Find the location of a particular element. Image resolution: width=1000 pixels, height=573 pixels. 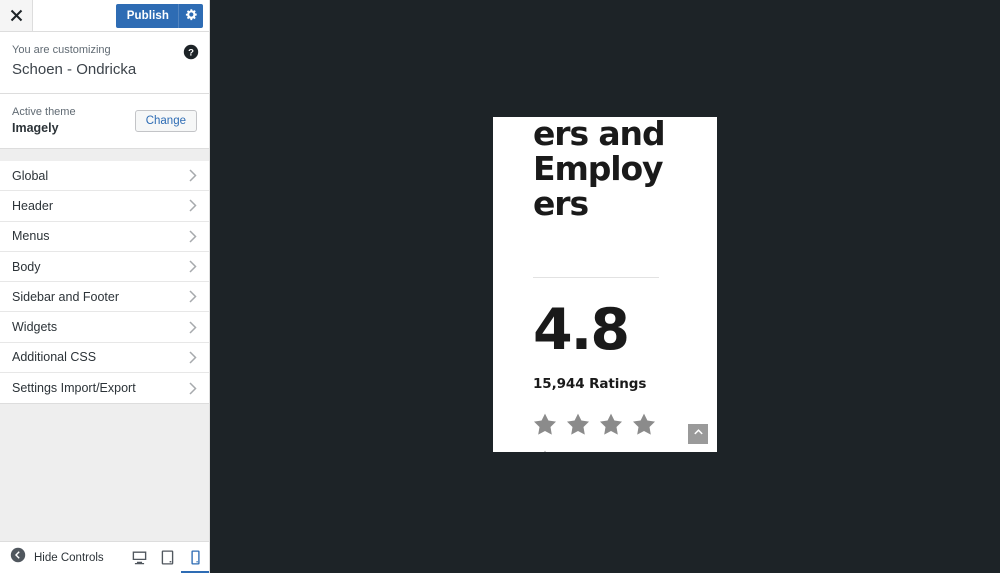

close-customizer-button is located at coordinates (16, 15).